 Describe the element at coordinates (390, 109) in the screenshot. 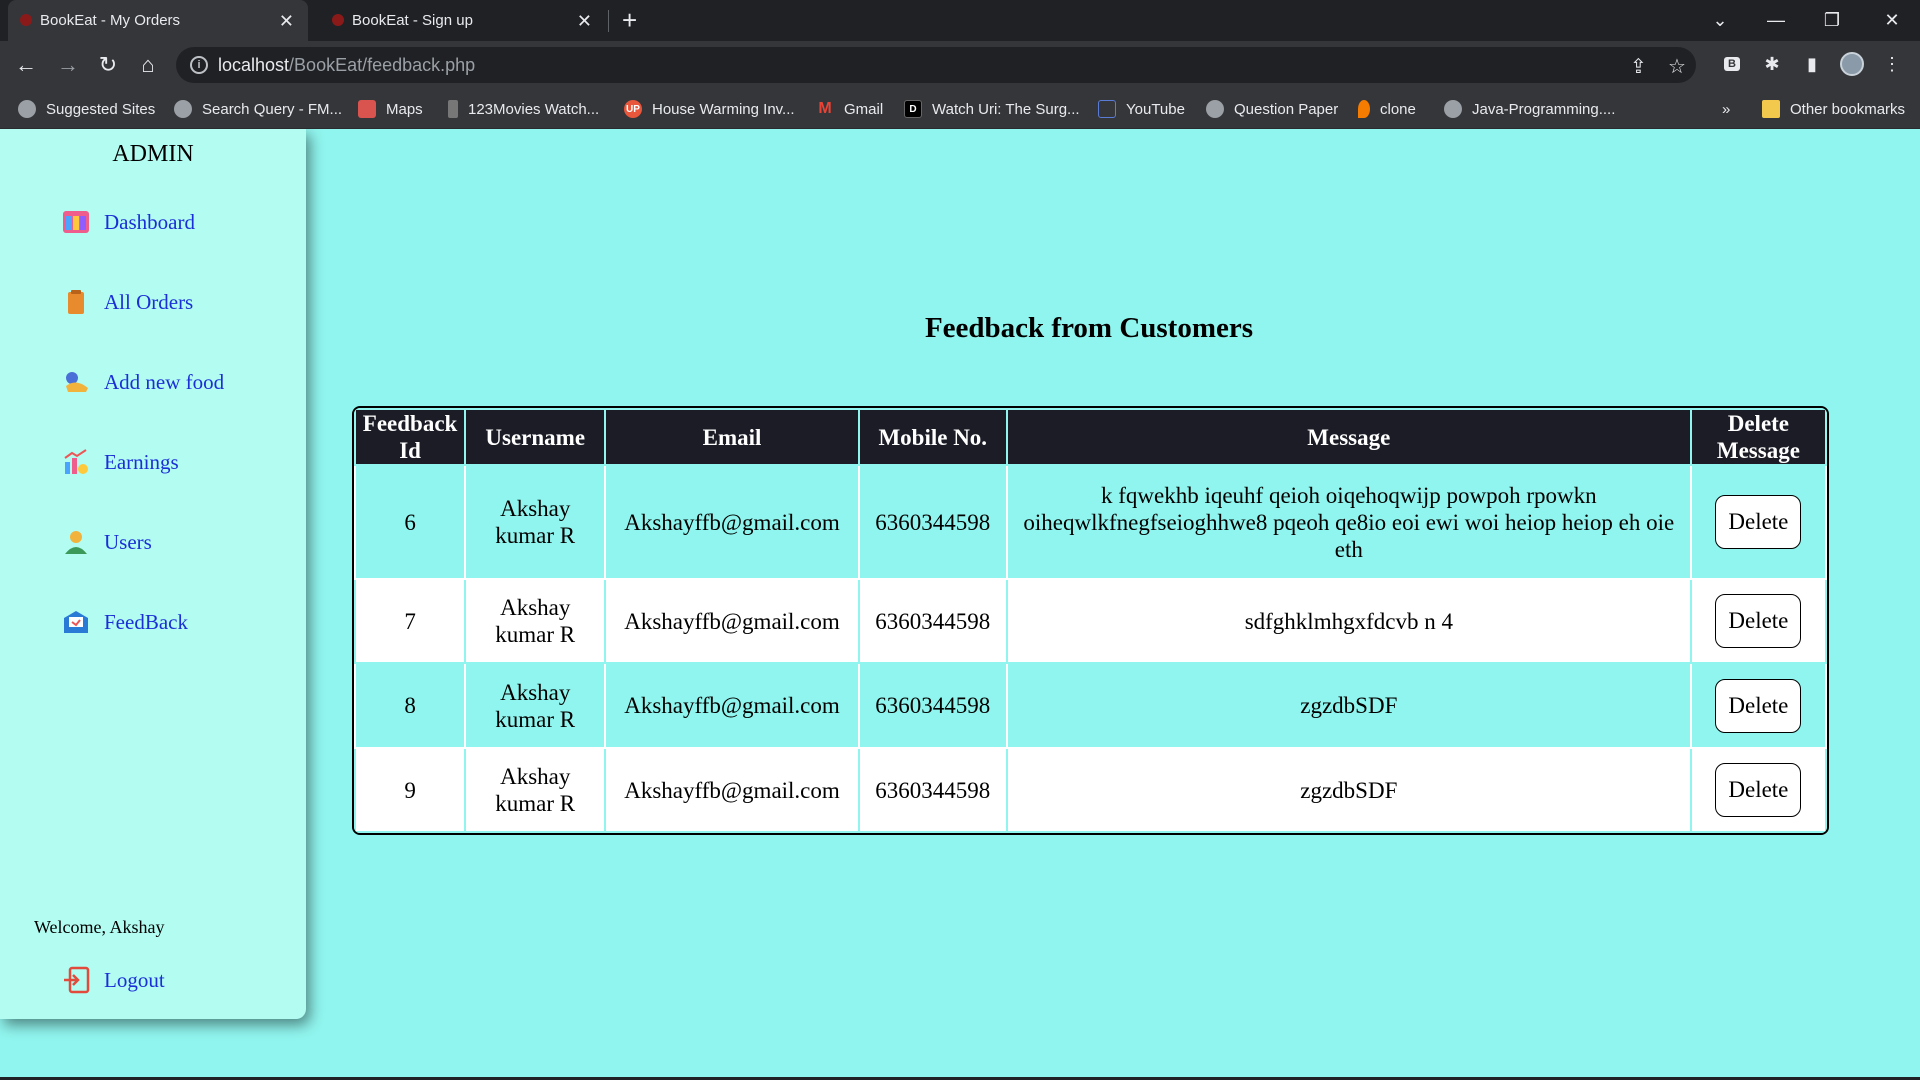

I see `bookmark-maps: Maps` at that location.